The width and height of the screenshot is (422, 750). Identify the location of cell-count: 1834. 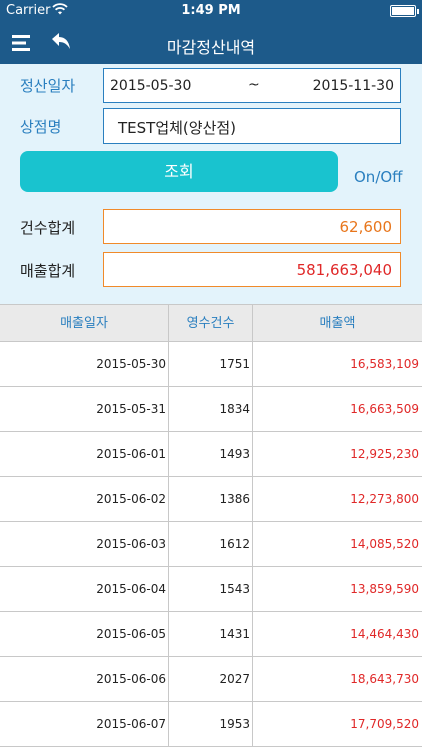
(211, 409).